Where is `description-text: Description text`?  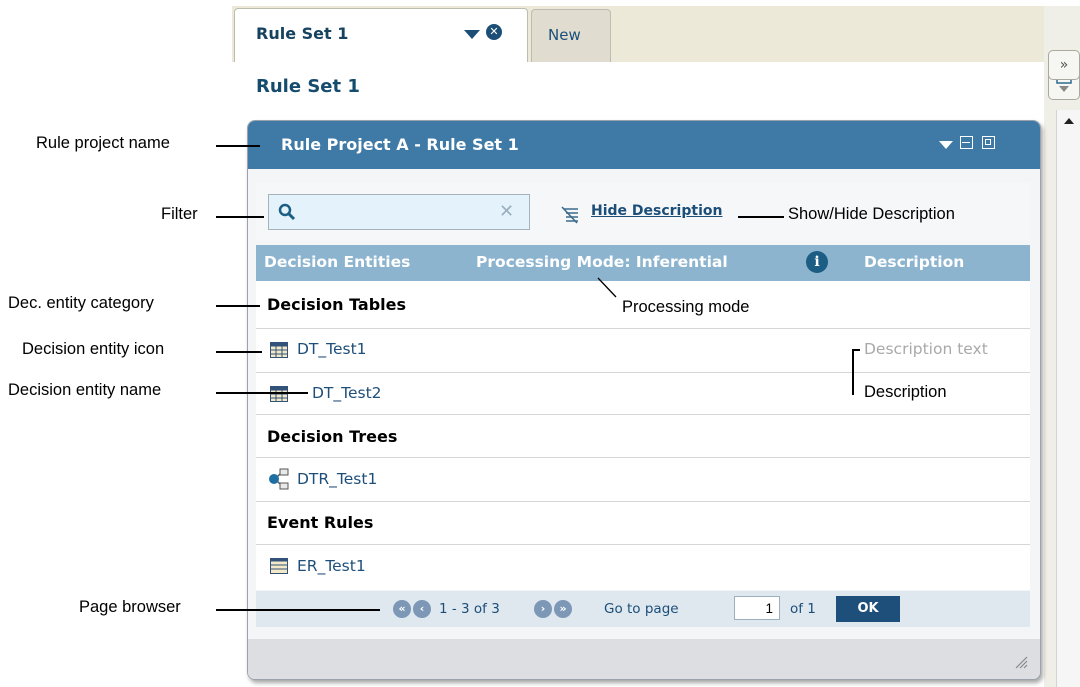 description-text: Description text is located at coordinates (926, 349).